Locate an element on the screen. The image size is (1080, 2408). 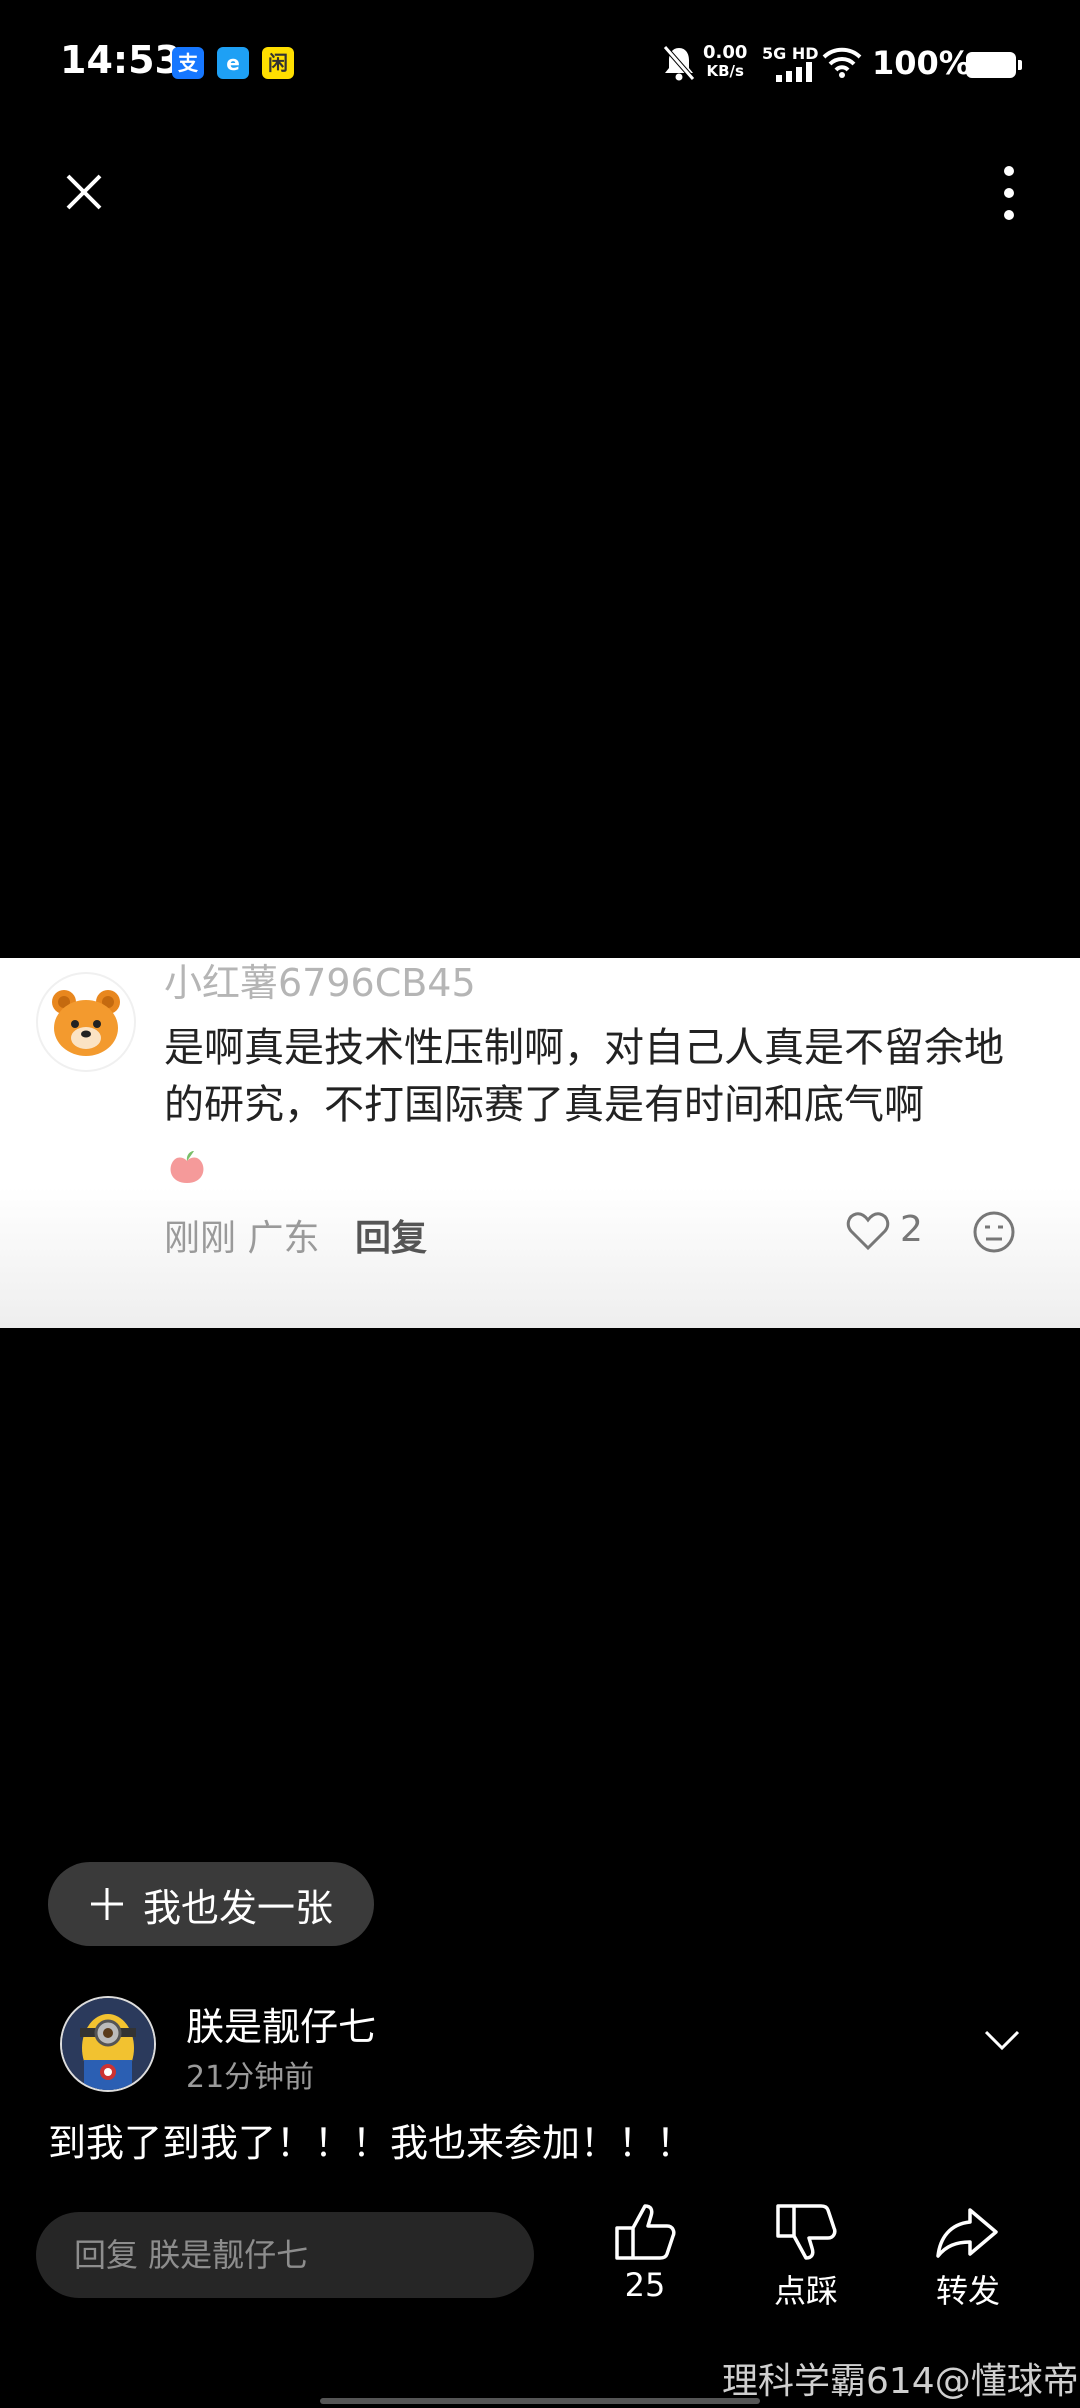
comment-body: 是啊真是技术性压制啊，对自己人真是不留余地的研究，不打国际赛了真是有时间和底气啊 is located at coordinates (584, 1076).